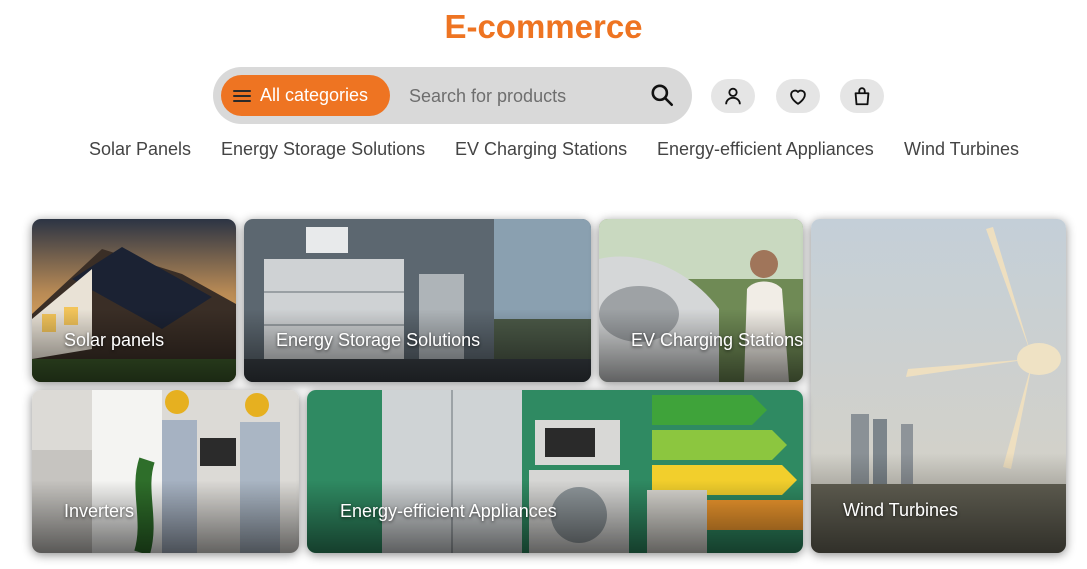 Image resolution: width=1087 pixels, height=569 pixels. I want to click on search-bar: All categories, so click(452, 95).